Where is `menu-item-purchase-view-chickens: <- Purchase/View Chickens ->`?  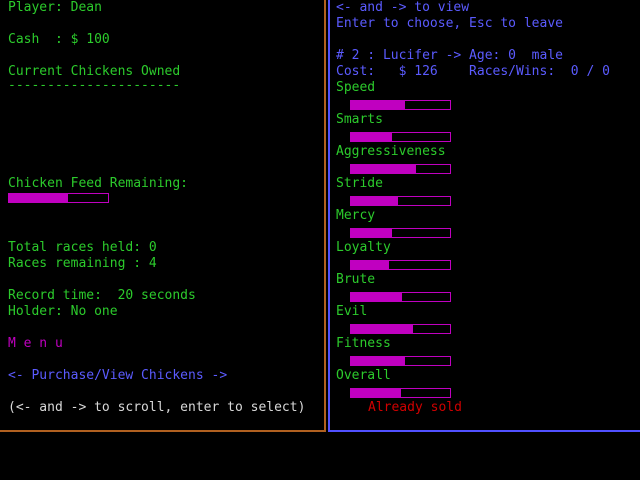 menu-item-purchase-view-chickens: <- Purchase/View Chickens -> is located at coordinates (117, 376).